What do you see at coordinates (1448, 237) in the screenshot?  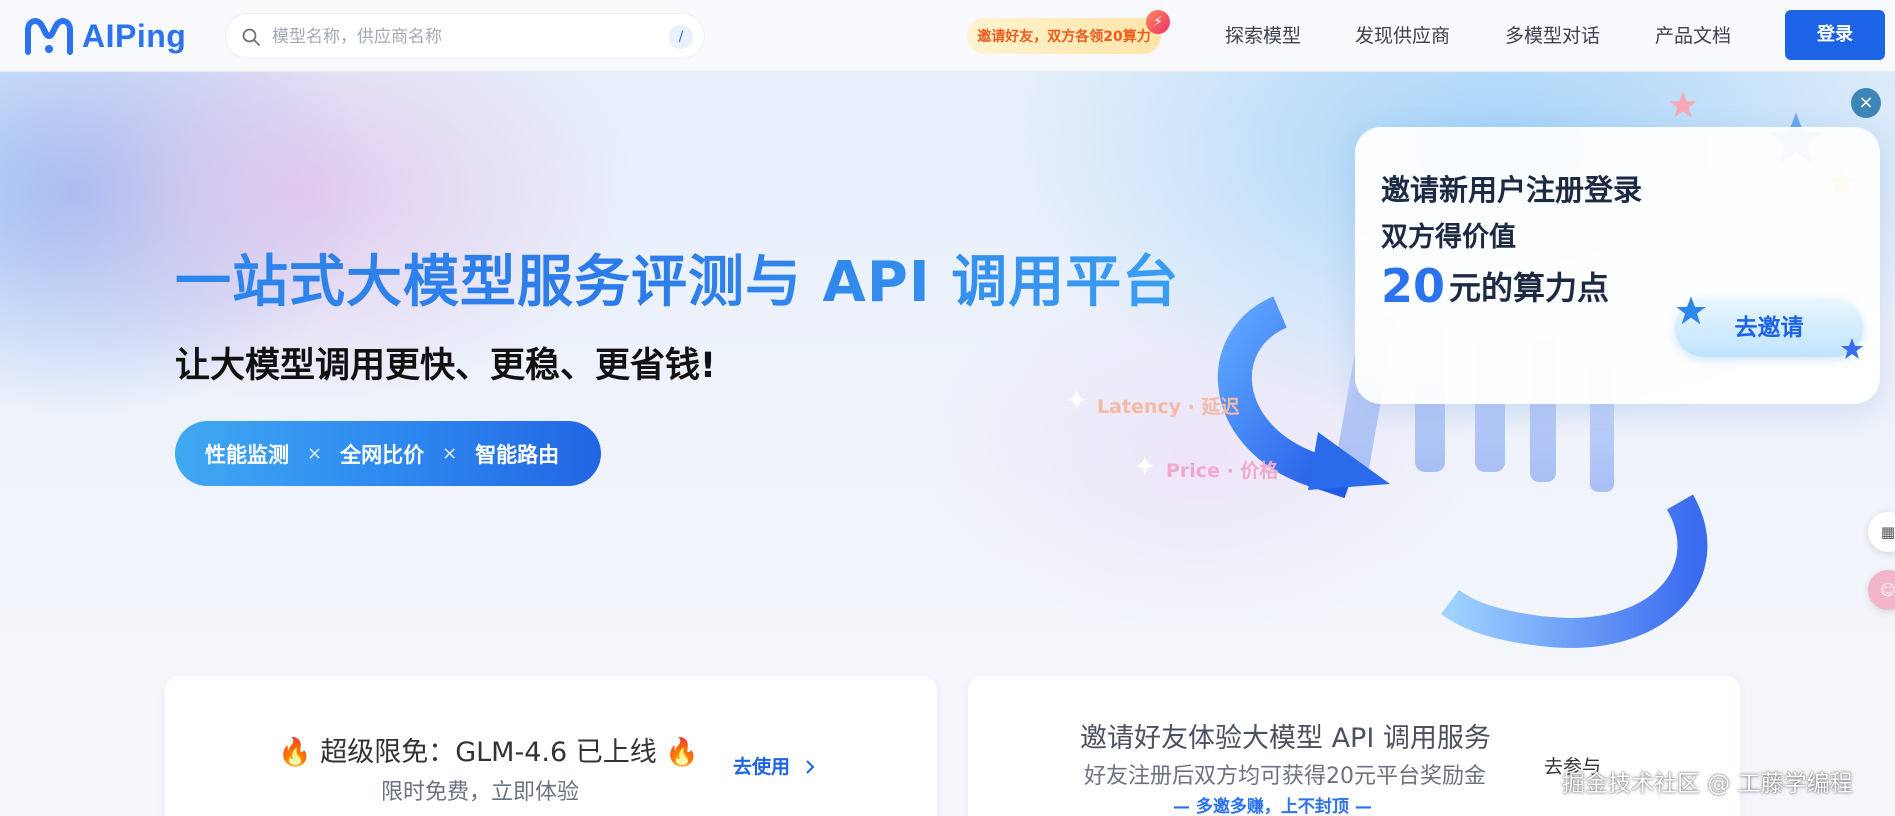 I see `popup-subheading: 双方得价值` at bounding box center [1448, 237].